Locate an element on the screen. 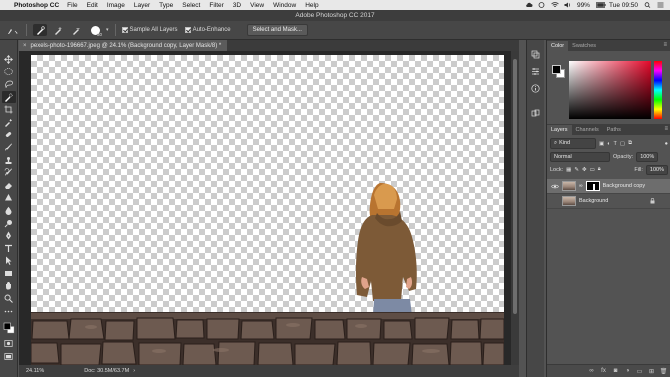 This screenshot has width=670, height=377. menu-view: View is located at coordinates (257, 5).